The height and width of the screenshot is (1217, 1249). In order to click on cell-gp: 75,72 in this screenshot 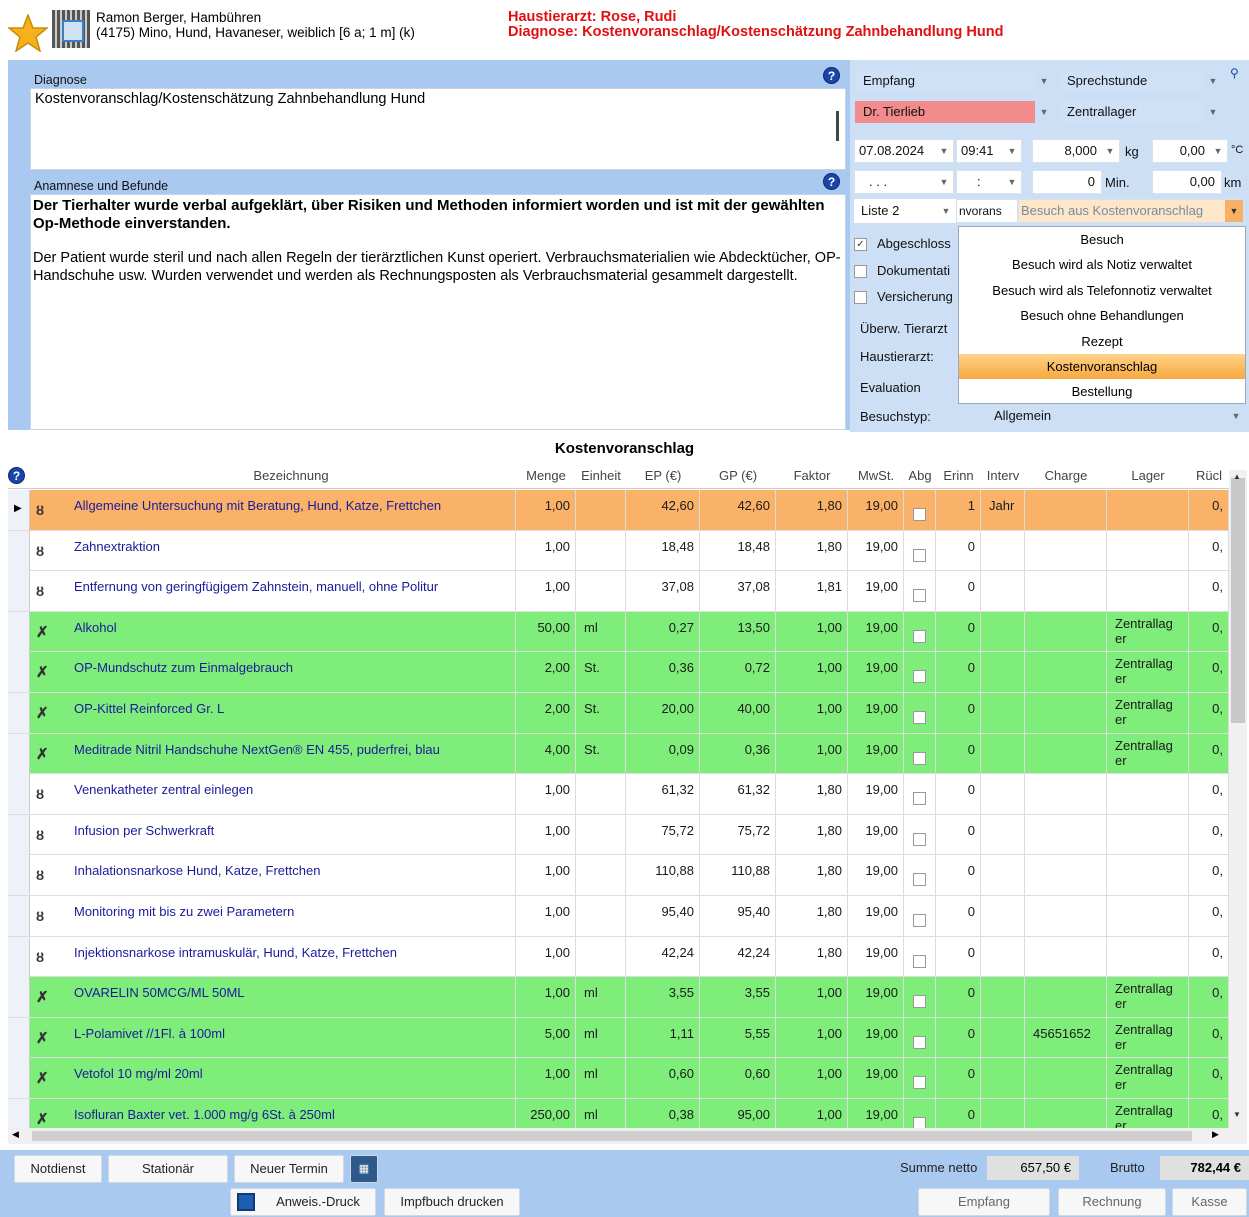, I will do `click(738, 835)`.